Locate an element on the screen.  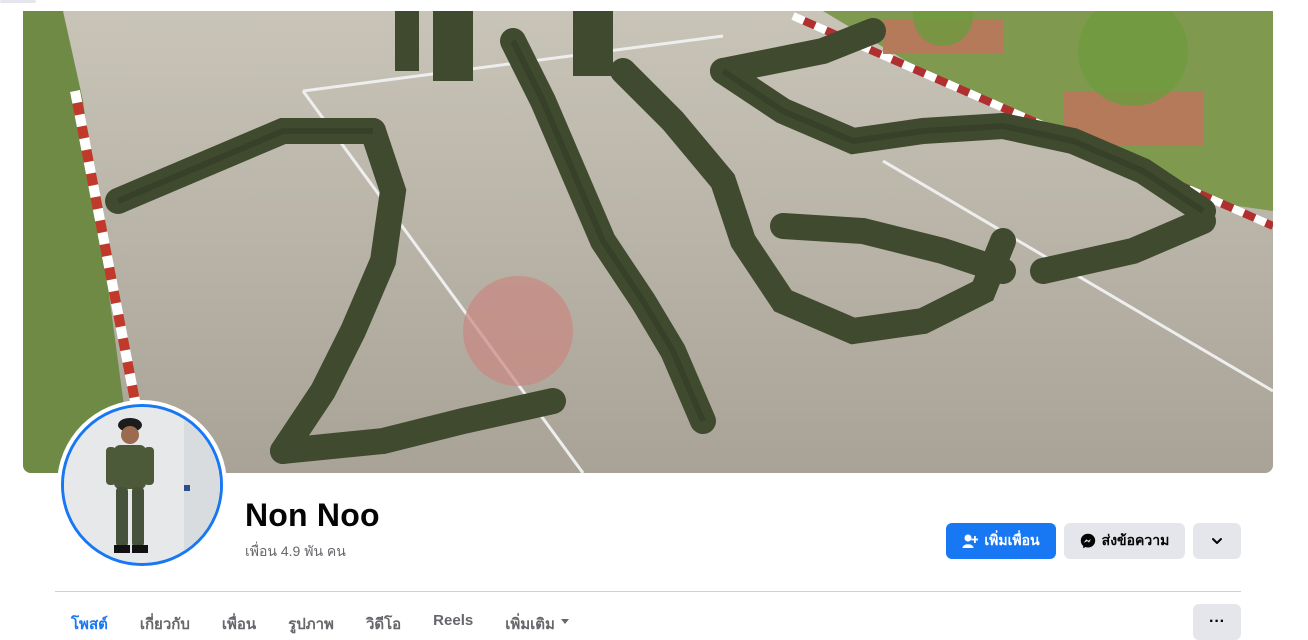
top-strip is located at coordinates (654, 5).